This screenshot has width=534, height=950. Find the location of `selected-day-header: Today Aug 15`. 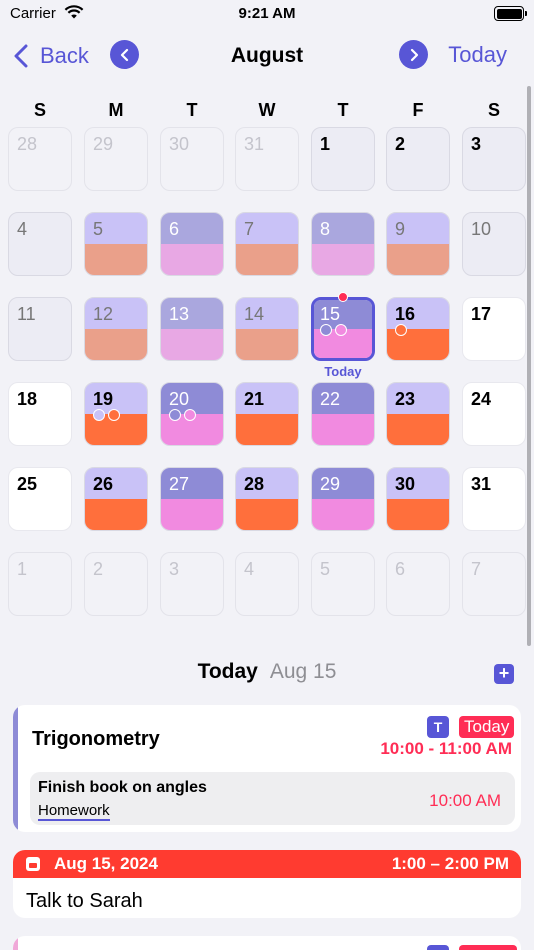

selected-day-header: Today Aug 15 is located at coordinates (267, 675).